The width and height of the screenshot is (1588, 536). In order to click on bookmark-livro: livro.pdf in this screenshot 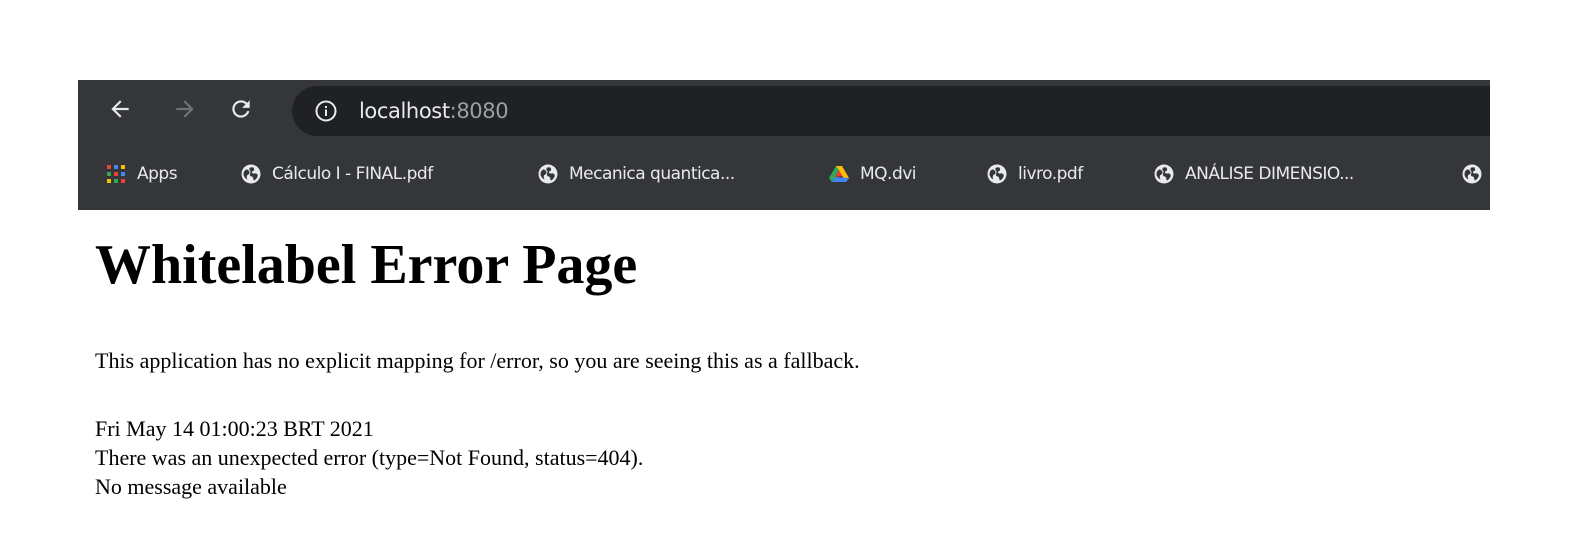, I will do `click(1034, 174)`.